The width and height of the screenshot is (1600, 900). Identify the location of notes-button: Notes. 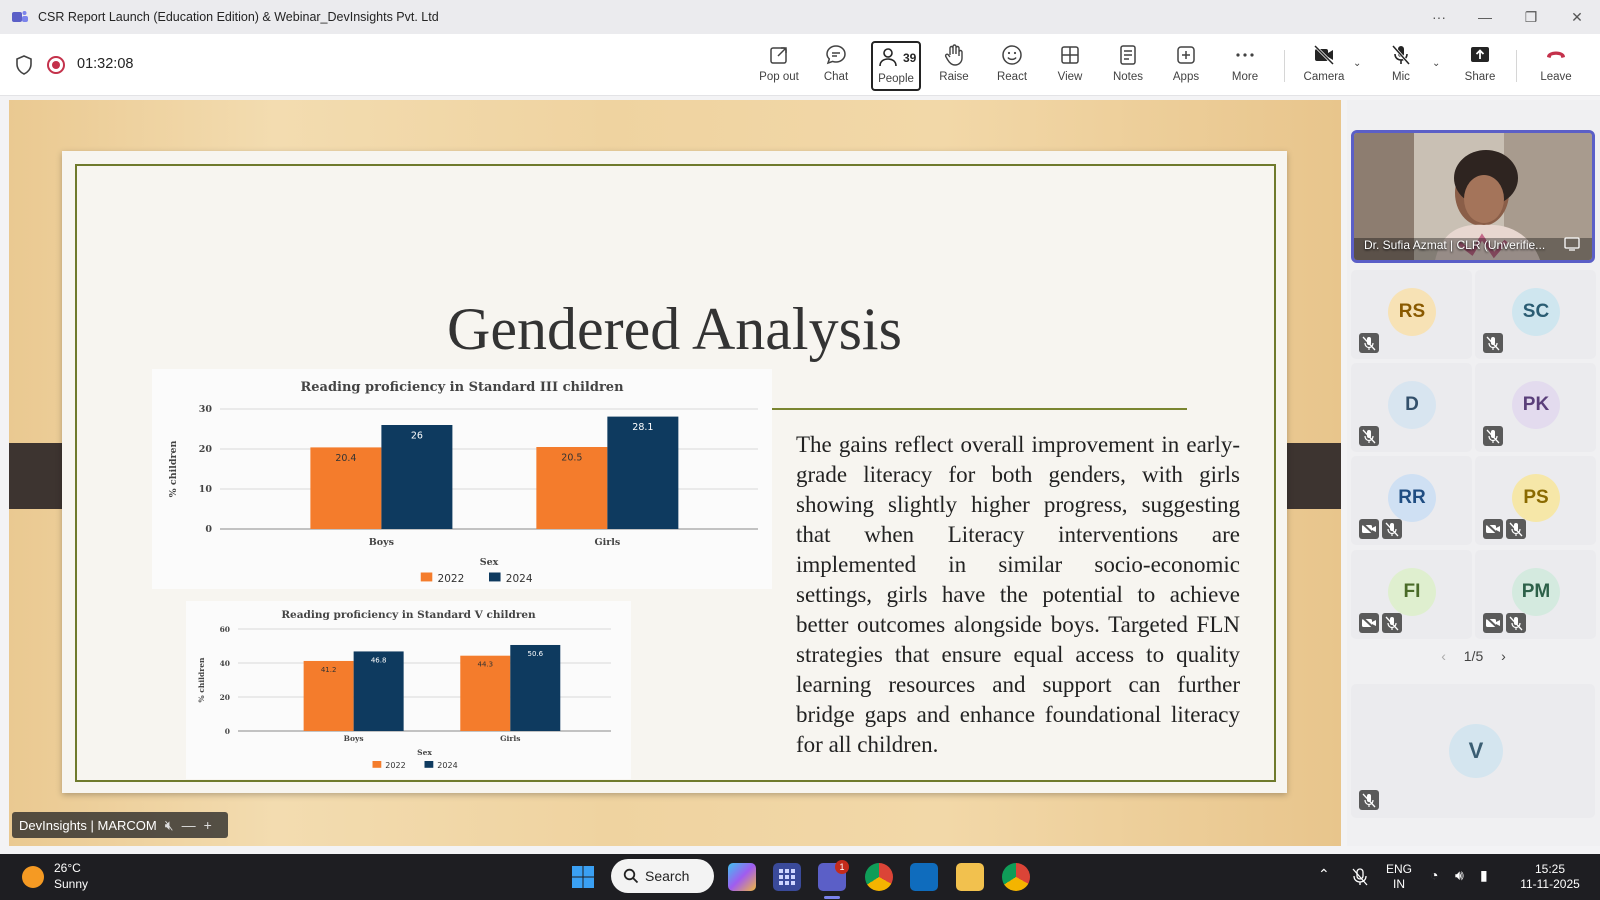
(1128, 66).